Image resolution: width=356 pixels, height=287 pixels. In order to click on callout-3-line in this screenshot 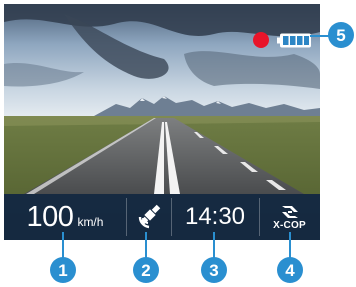, I will do `click(214, 245)`.